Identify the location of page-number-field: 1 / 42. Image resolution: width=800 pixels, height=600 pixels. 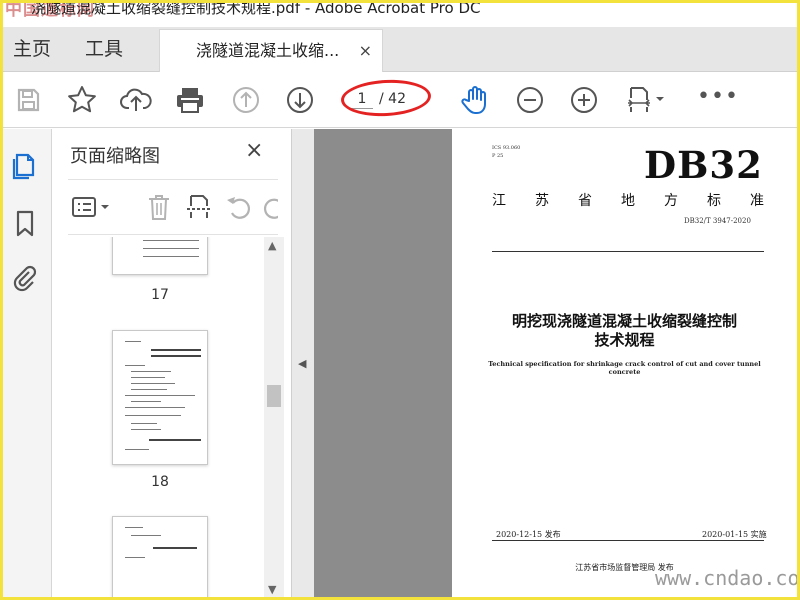
(385, 100).